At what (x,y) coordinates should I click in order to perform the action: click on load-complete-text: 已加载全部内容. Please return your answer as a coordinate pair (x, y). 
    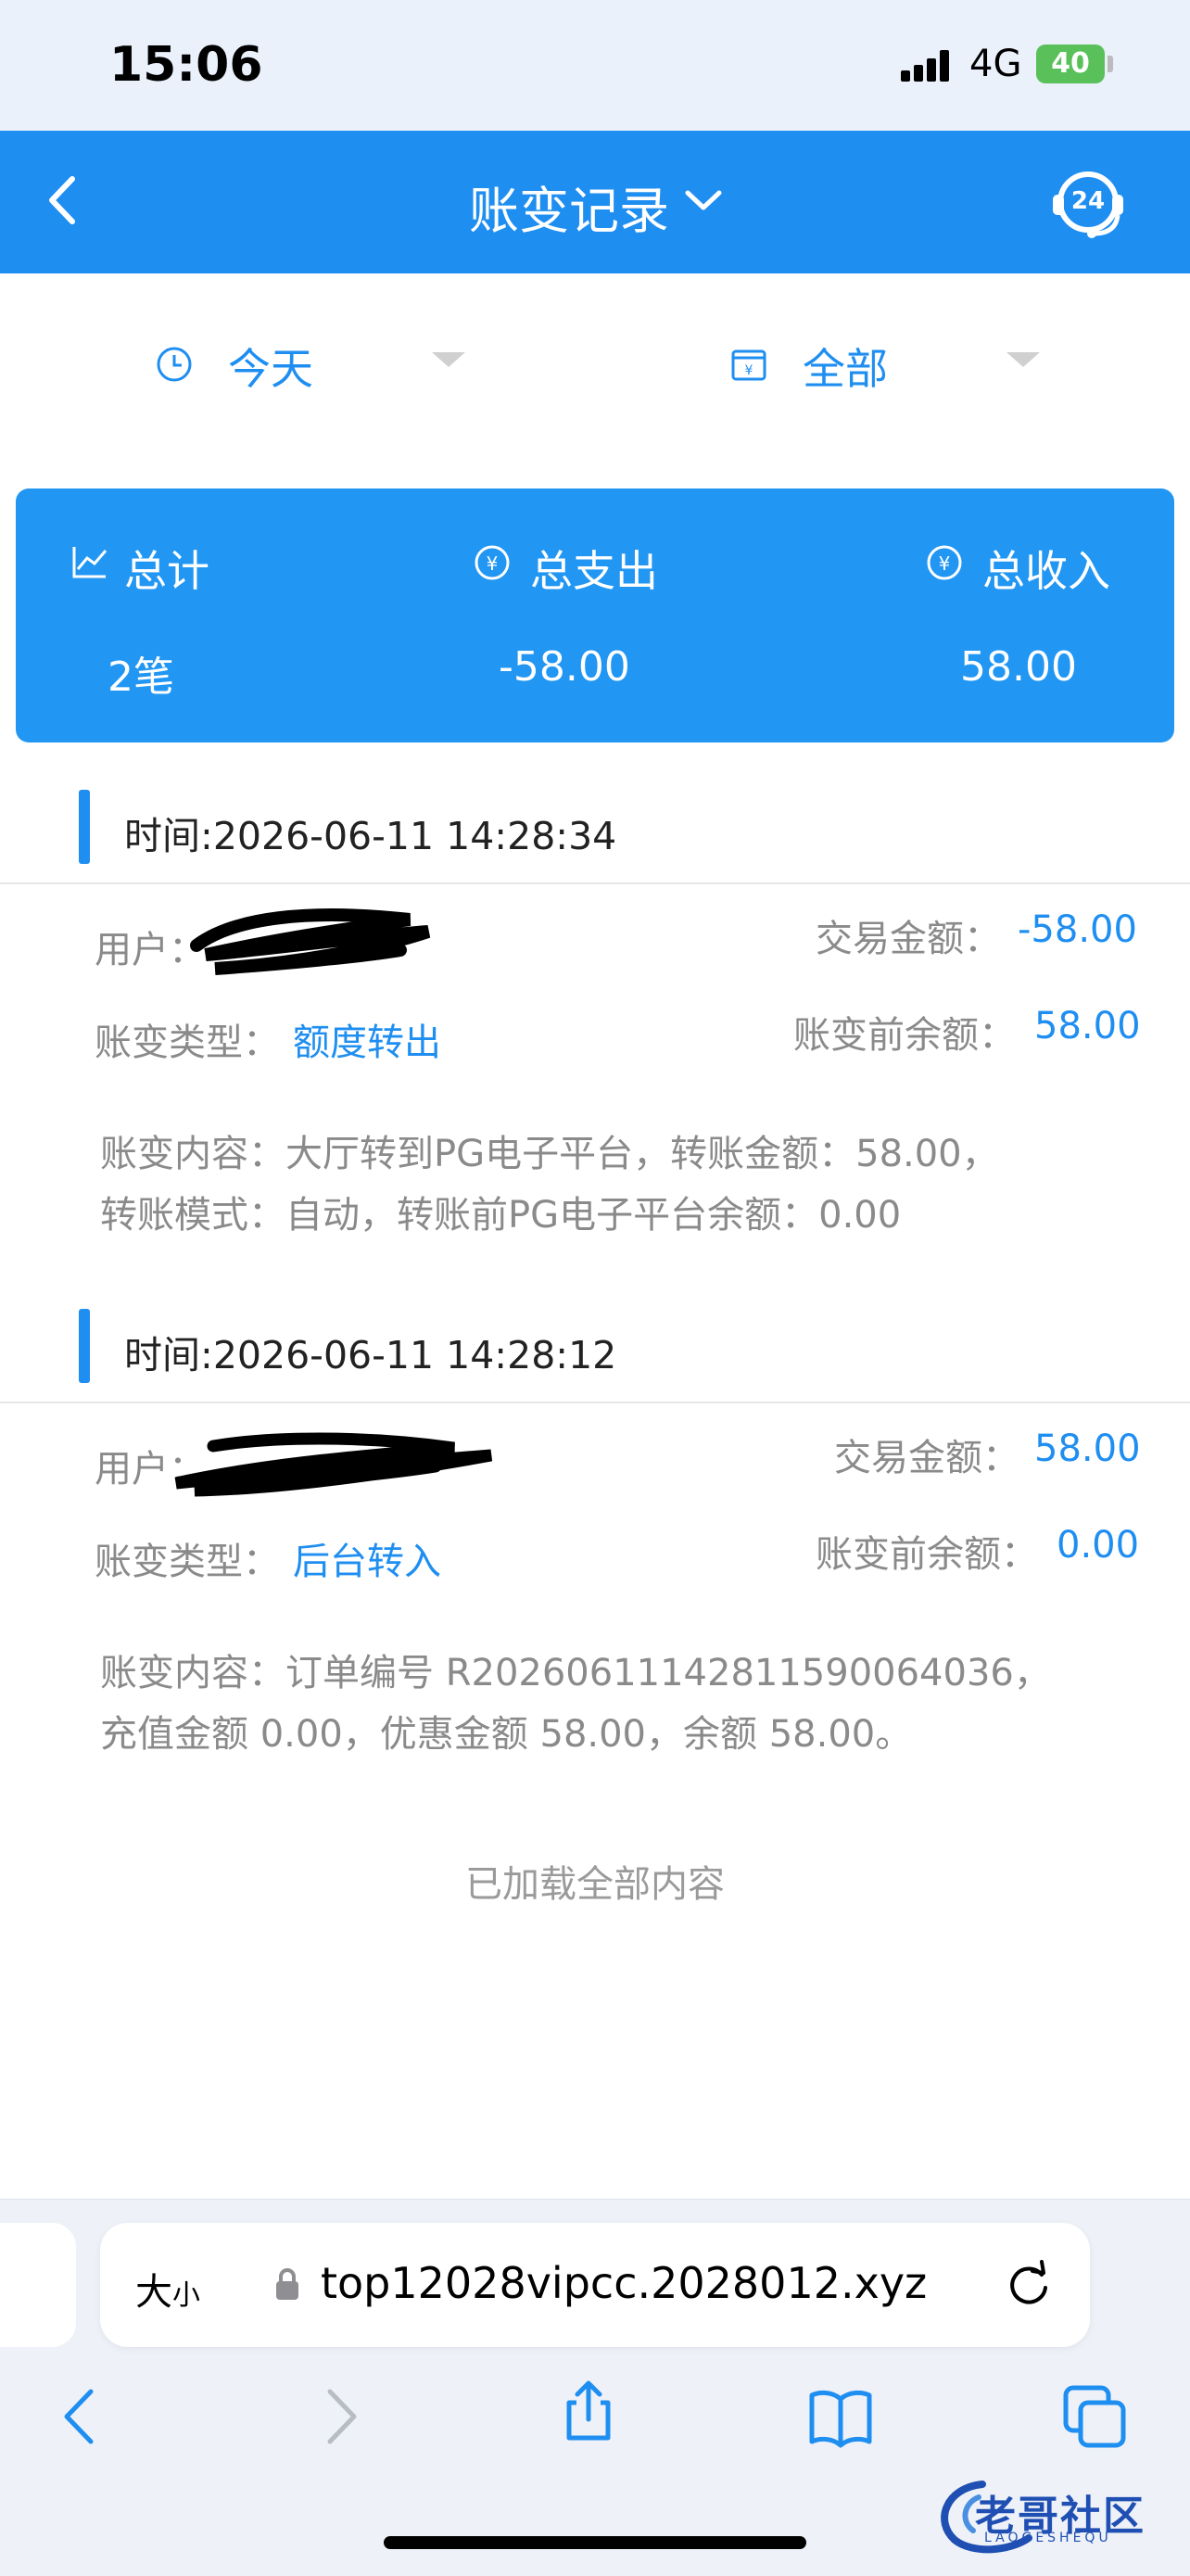
    Looking at the image, I should click on (595, 1884).